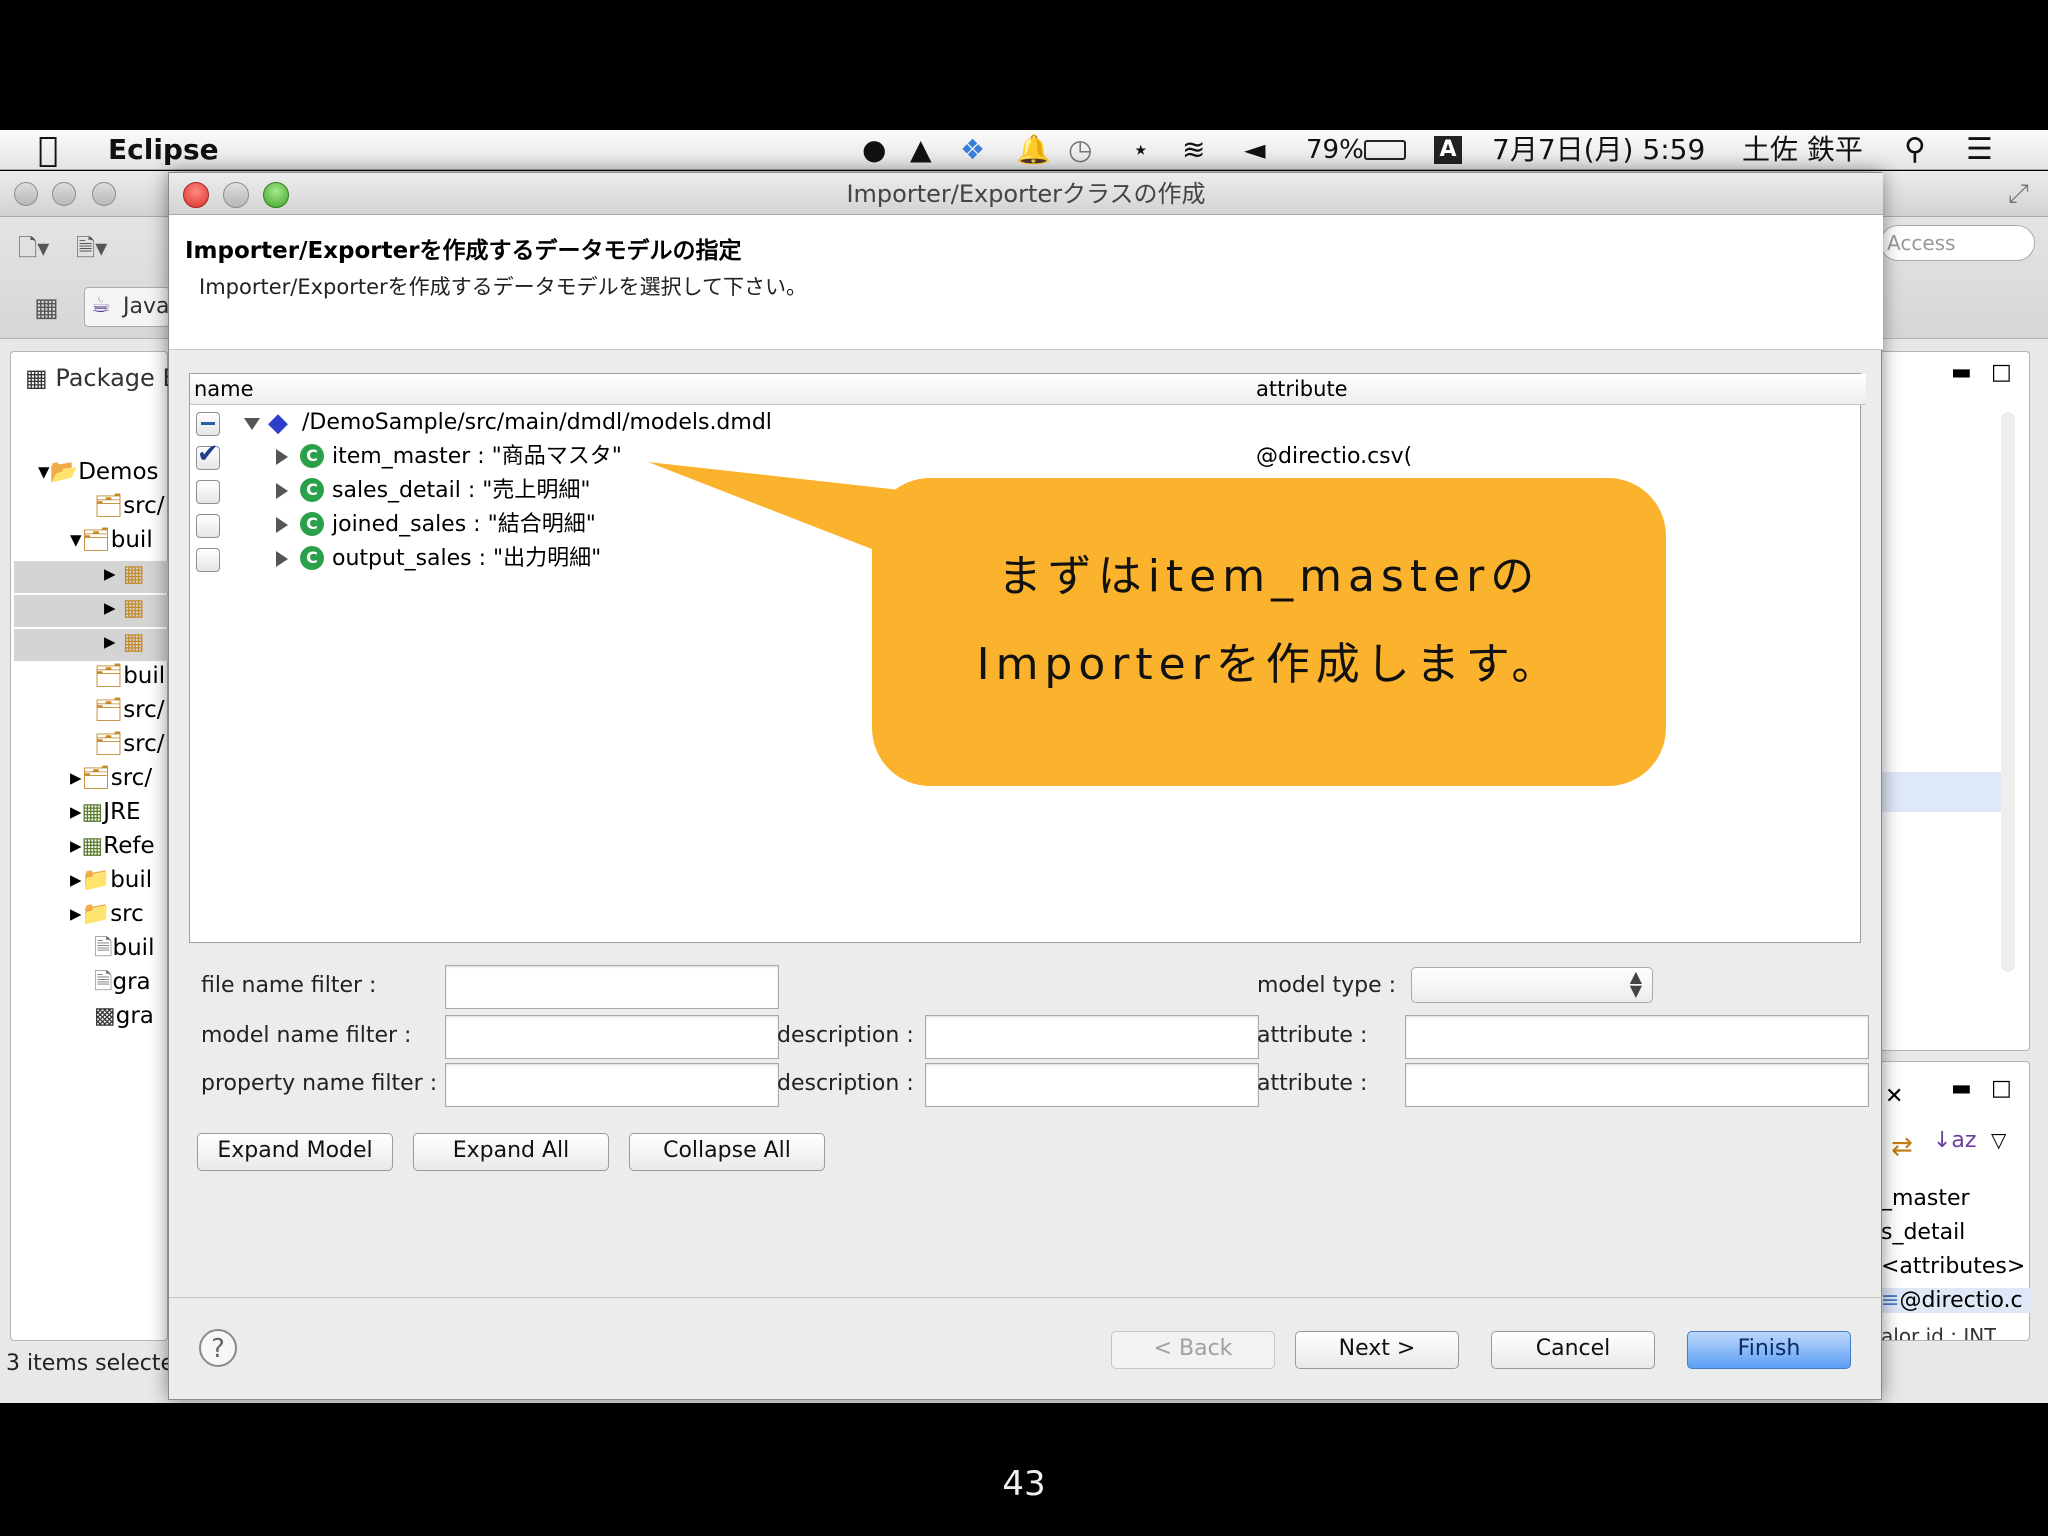 The image size is (2048, 1536). I want to click on callout-line-2: Importerを作成します。, so click(1269, 664).